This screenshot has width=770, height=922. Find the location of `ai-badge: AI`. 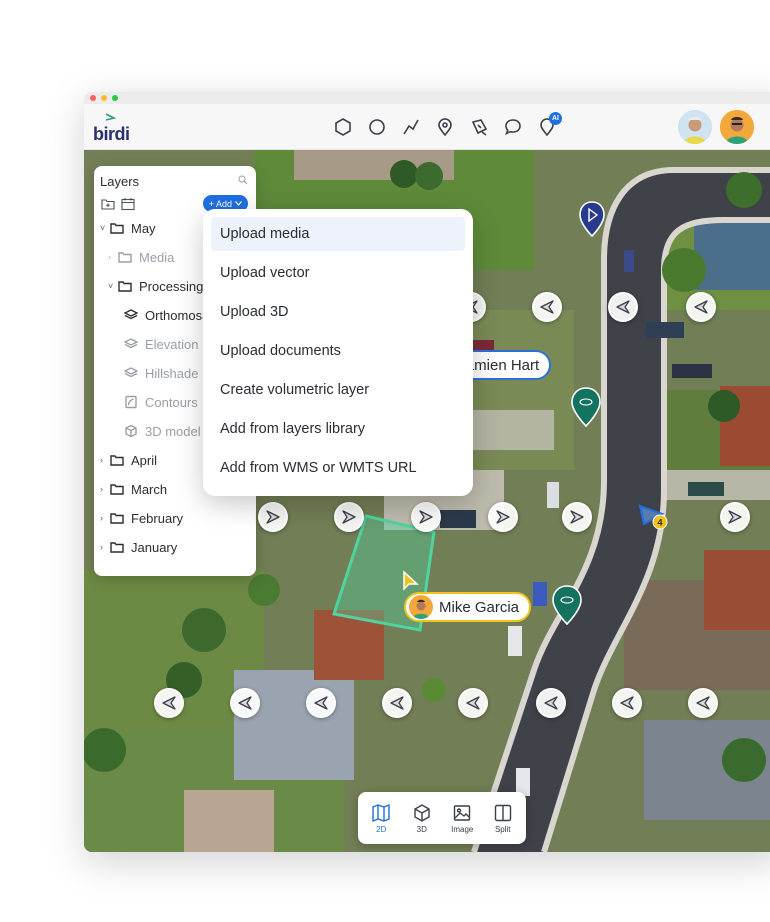

ai-badge: AI is located at coordinates (555, 118).